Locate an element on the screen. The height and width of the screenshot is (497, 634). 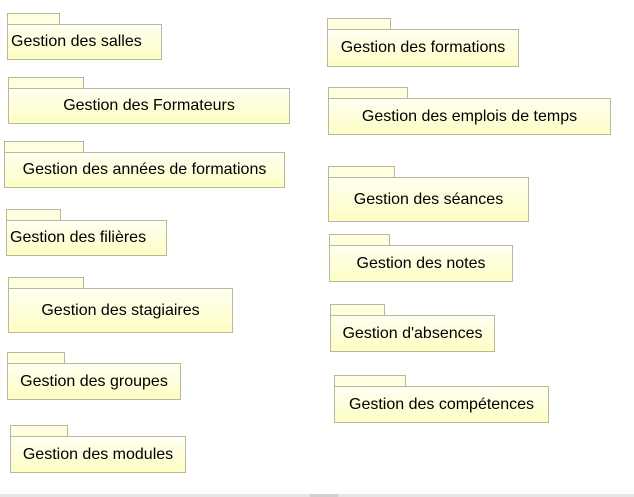
package-body: Gestion des groupes is located at coordinates (94, 381).